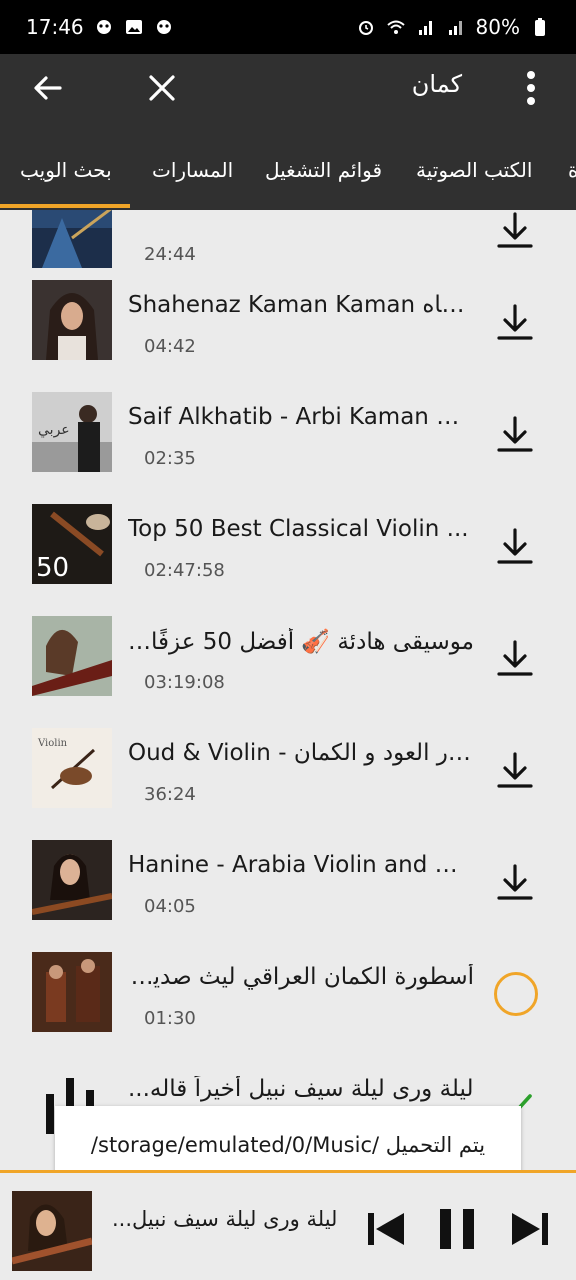 This screenshot has height=1280, width=576. What do you see at coordinates (301, 753) in the screenshot?
I see `track-title: Oud & Violin - حوار العود و الكمان` at bounding box center [301, 753].